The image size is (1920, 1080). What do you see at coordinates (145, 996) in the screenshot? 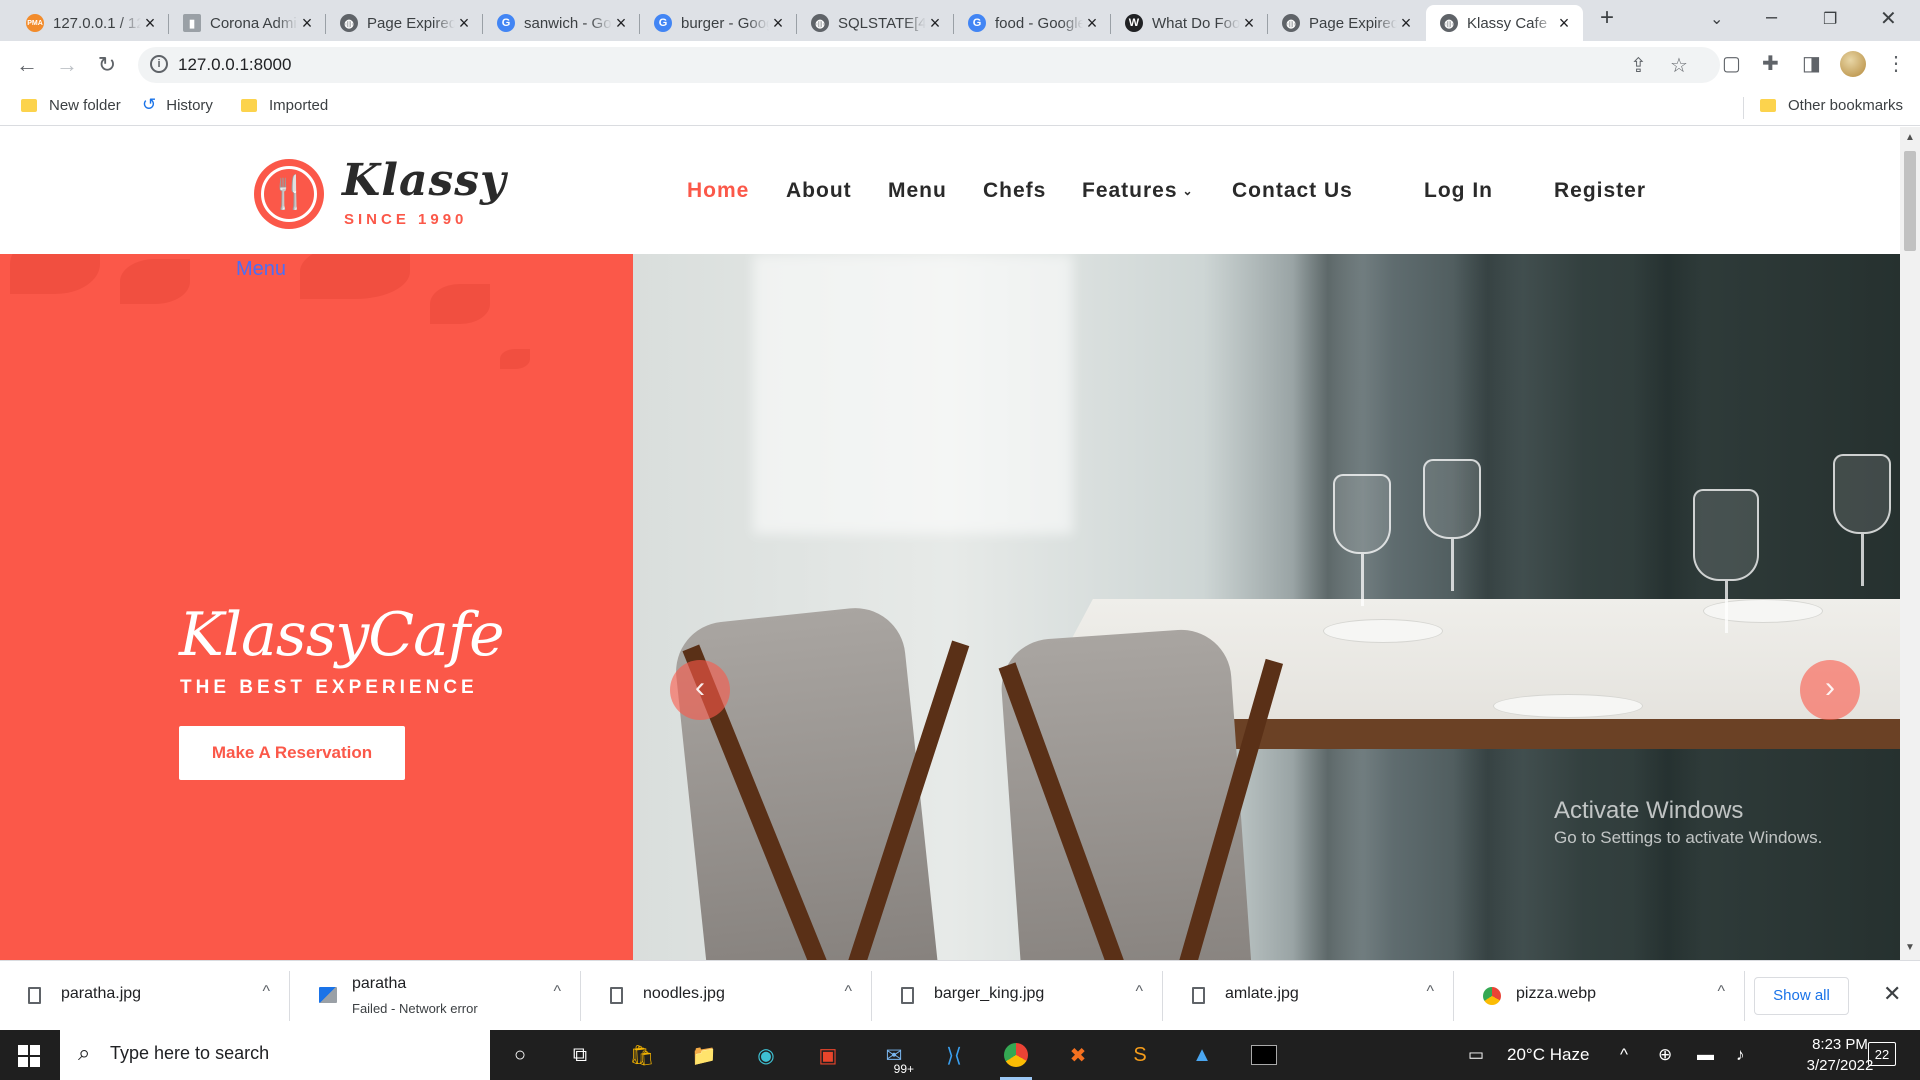
I see `download-item: paratha.jpg ^` at bounding box center [145, 996].